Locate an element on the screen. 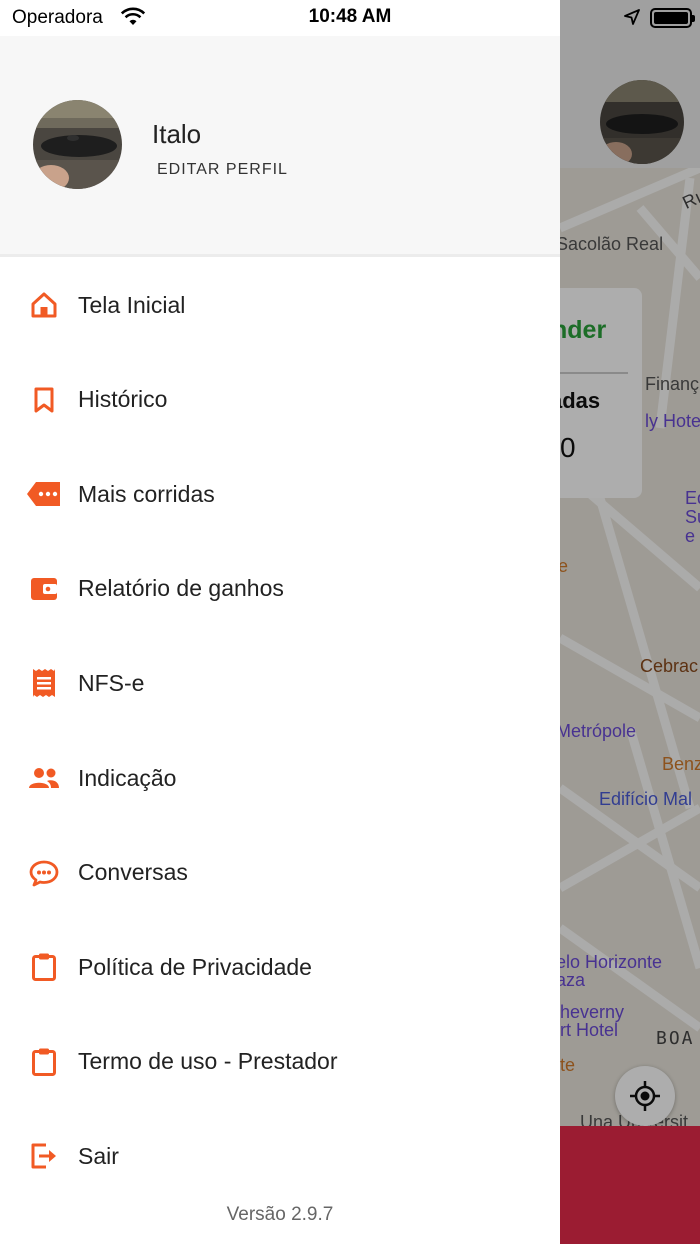 The width and height of the screenshot is (700, 1244). menu-item-history: Histórico is located at coordinates (280, 400).